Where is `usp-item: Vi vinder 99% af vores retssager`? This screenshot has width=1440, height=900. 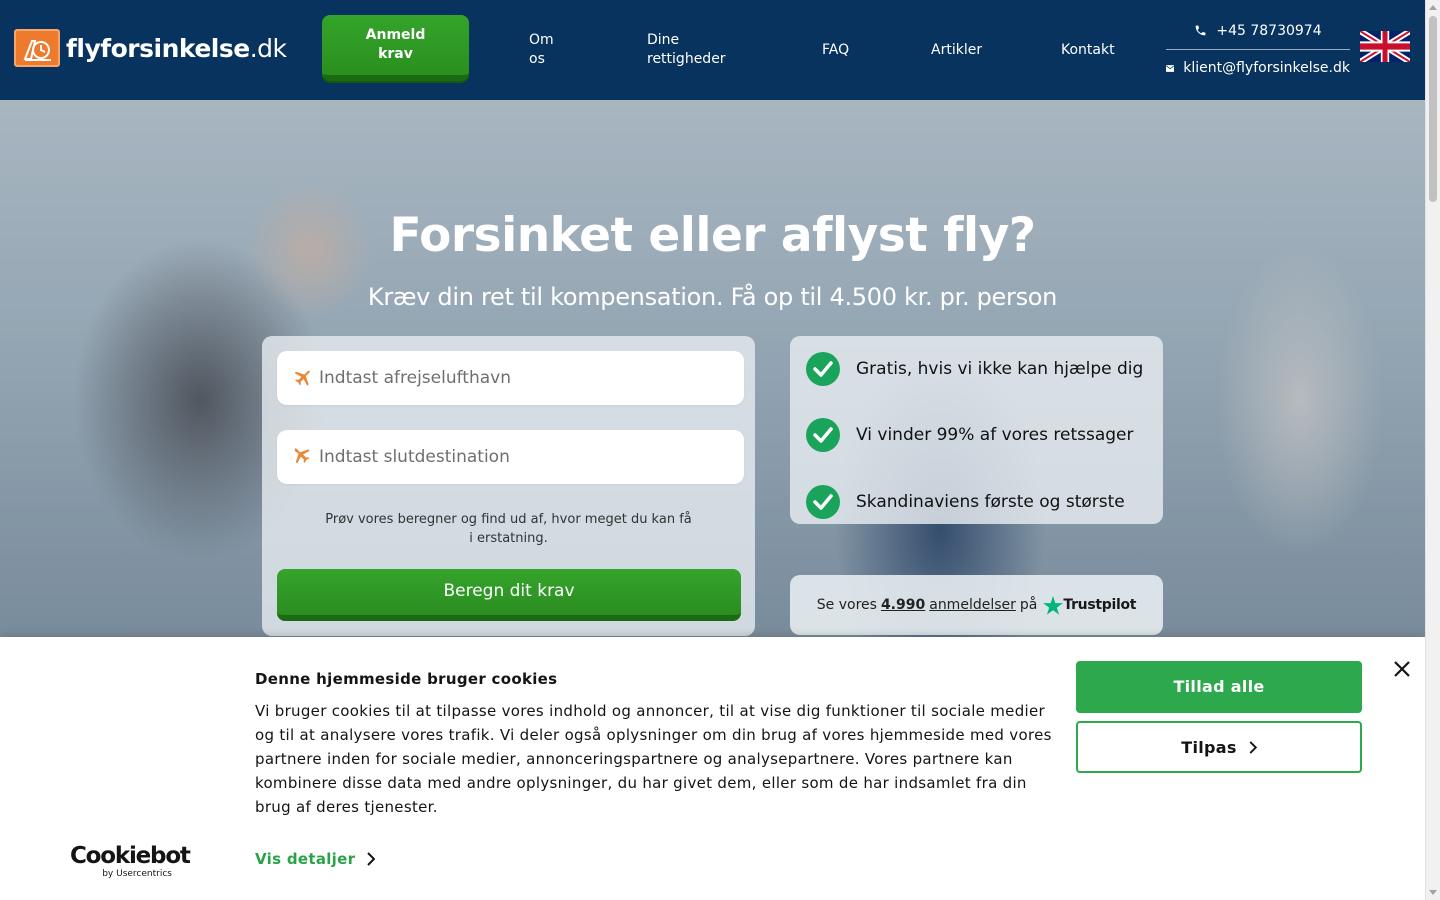 usp-item: Vi vinder 99% af vores retssager is located at coordinates (970, 435).